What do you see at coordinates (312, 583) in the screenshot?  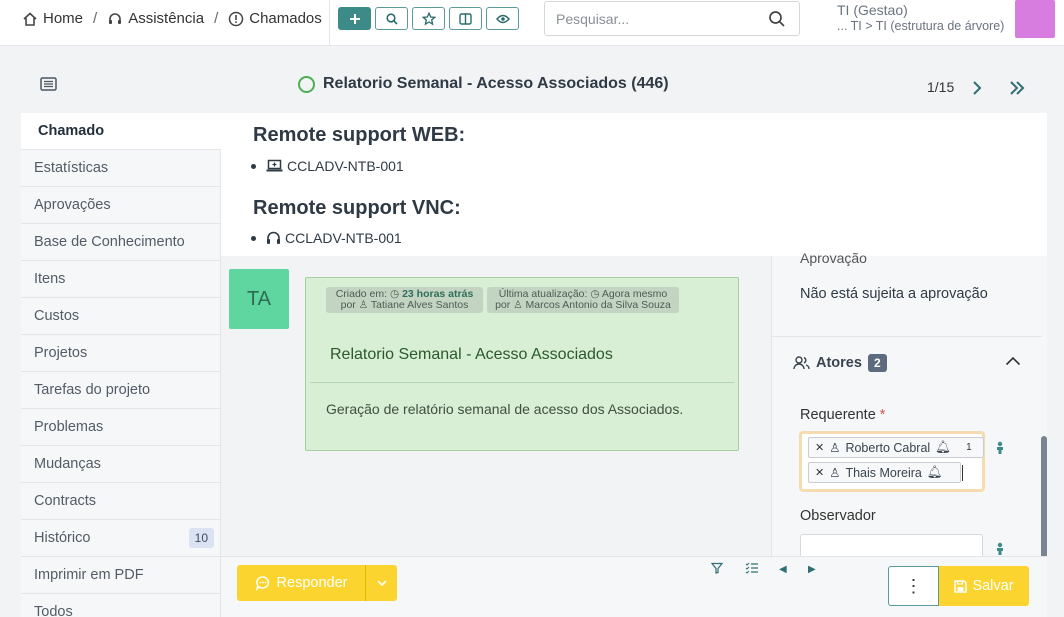 I see `reply-label: Responder` at bounding box center [312, 583].